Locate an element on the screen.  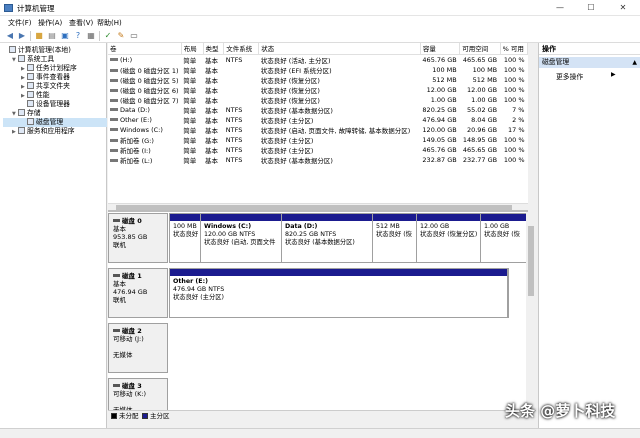
tree-item-label: 设备管理器 is located at coordinates (53, 104).